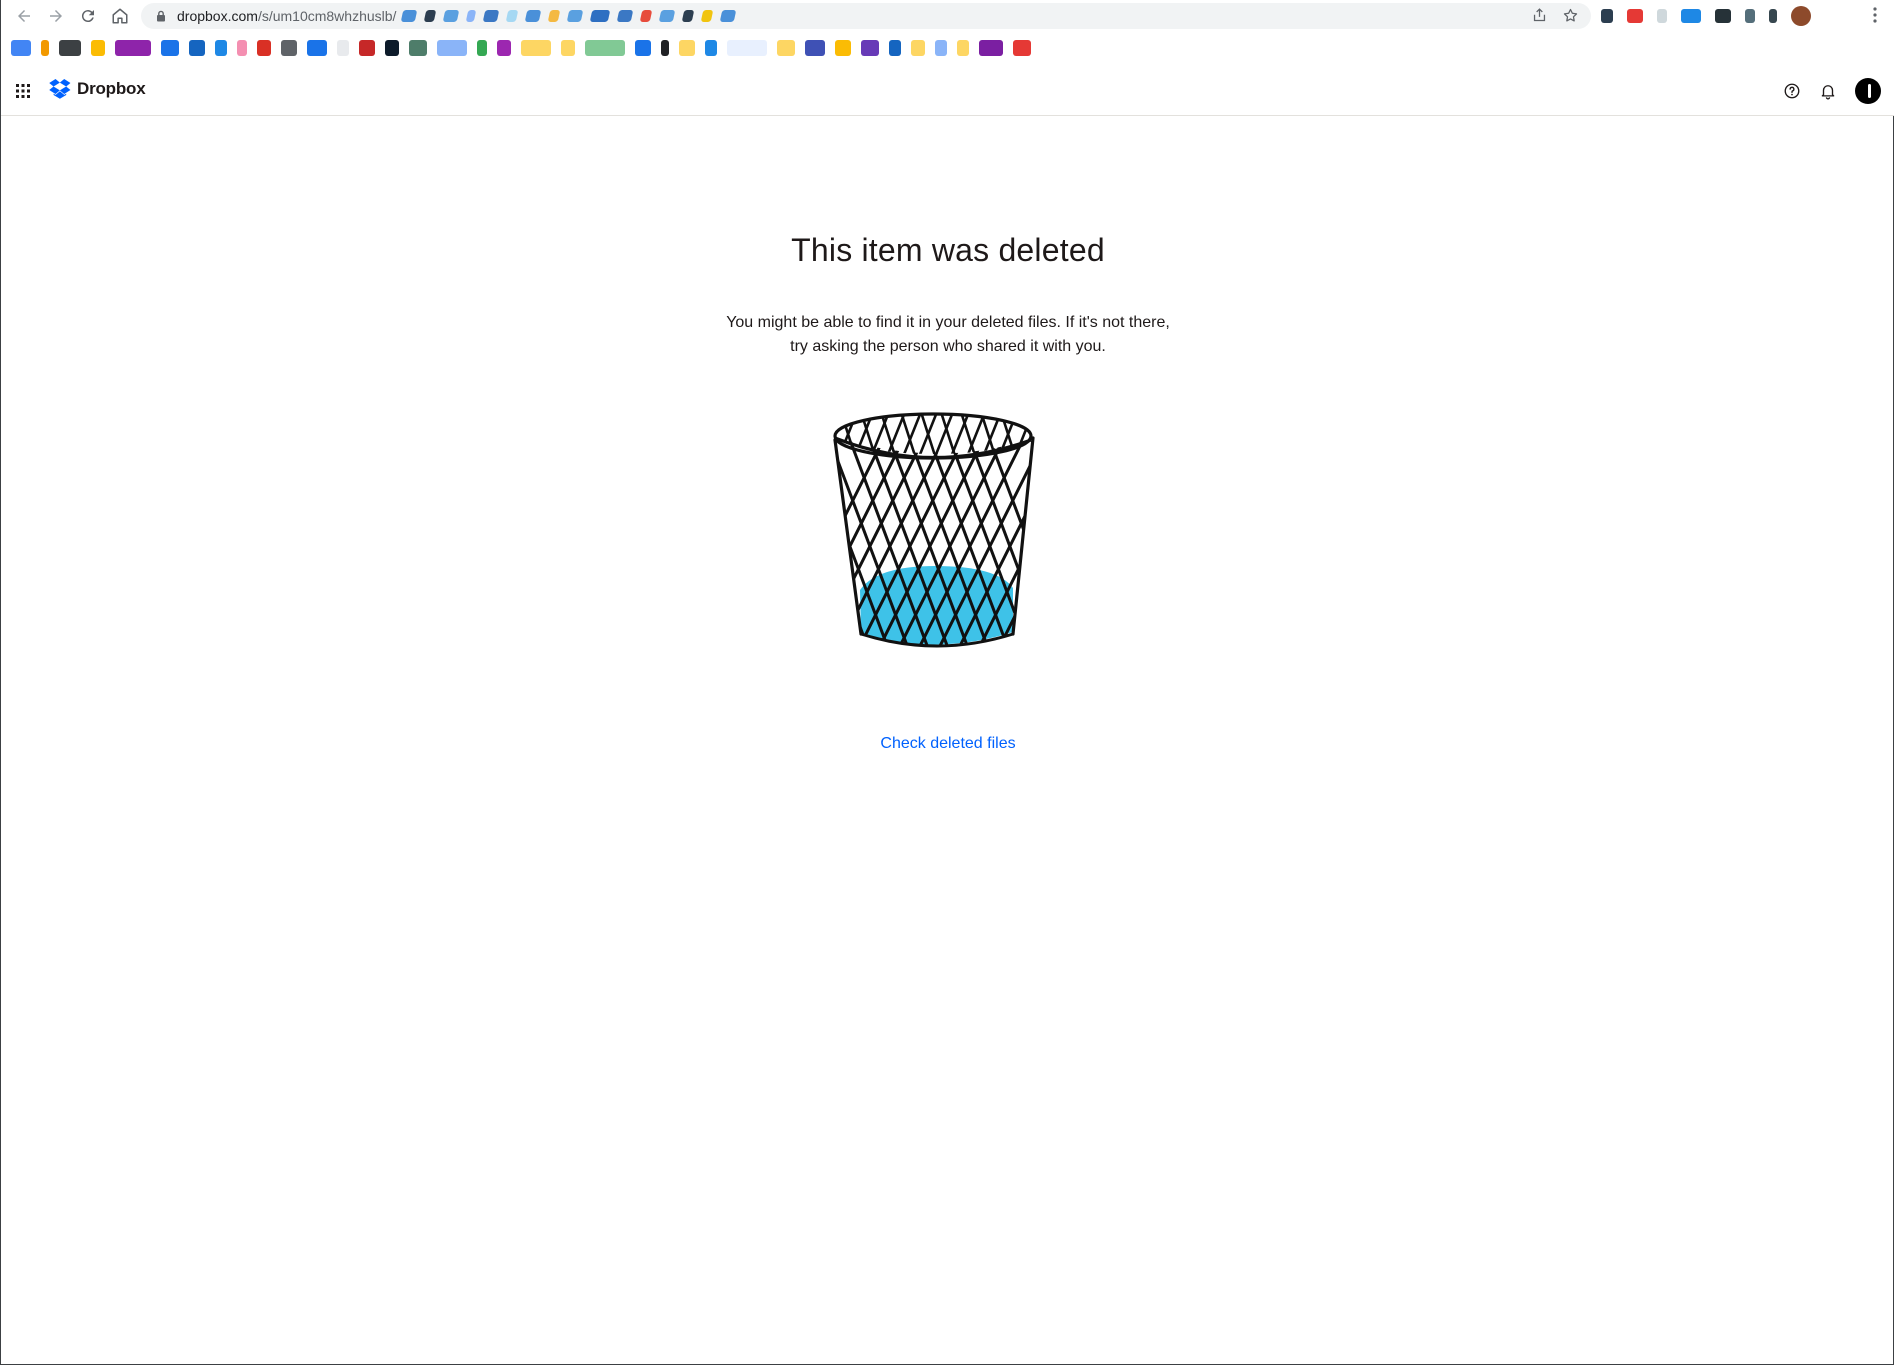 The height and width of the screenshot is (1365, 1894). I want to click on reload-icon, so click(87, 16).